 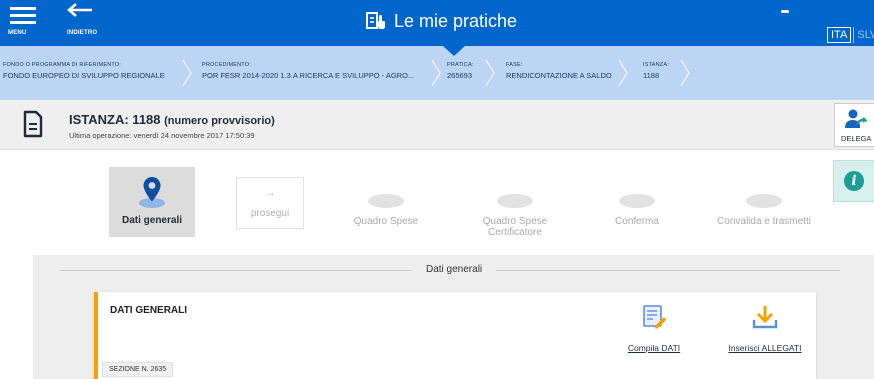 What do you see at coordinates (219, 121) in the screenshot?
I see `istanza-provisional: (numero provvisorio)` at bounding box center [219, 121].